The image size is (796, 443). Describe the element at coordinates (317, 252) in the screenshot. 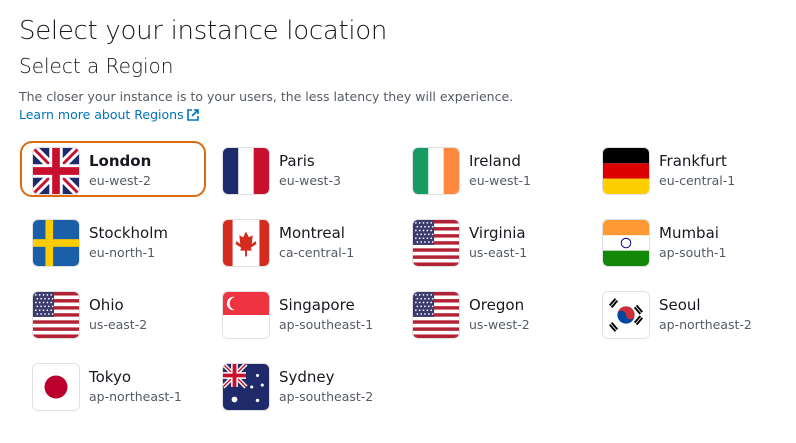

I see `region-code: ca-central-1` at that location.